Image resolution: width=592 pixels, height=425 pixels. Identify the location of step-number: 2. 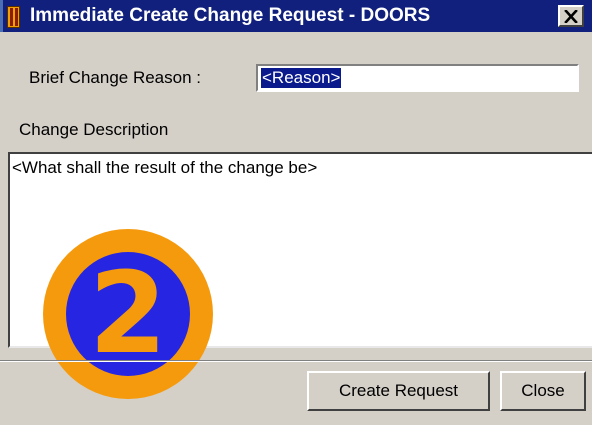
(128, 314).